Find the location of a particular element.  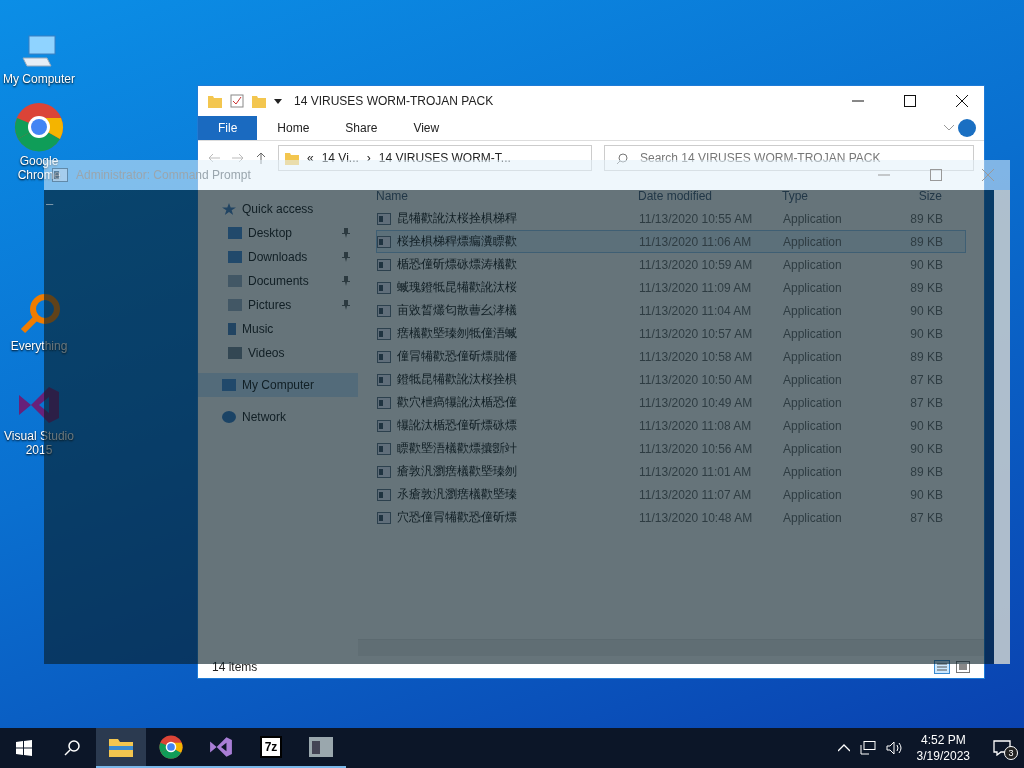

chevron-up-icon is located at coordinates (843, 748).